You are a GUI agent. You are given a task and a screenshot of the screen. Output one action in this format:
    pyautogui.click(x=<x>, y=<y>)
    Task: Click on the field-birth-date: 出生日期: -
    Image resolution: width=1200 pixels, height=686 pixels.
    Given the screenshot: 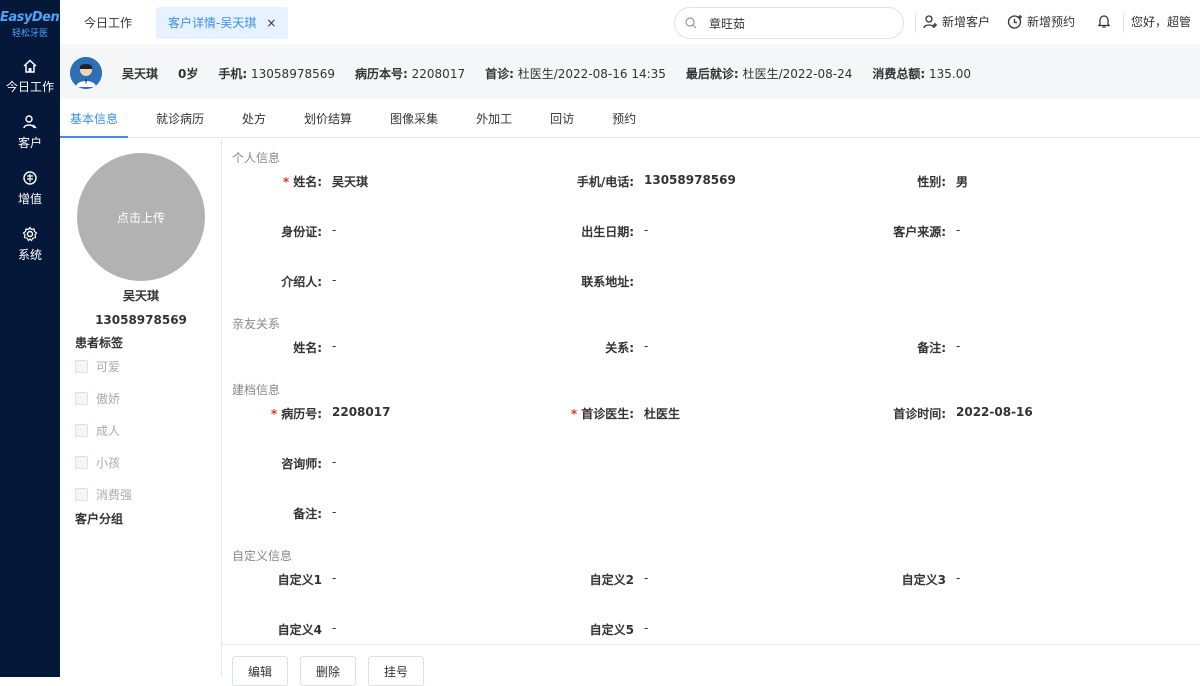 What is the action you would take?
    pyautogui.click(x=596, y=231)
    